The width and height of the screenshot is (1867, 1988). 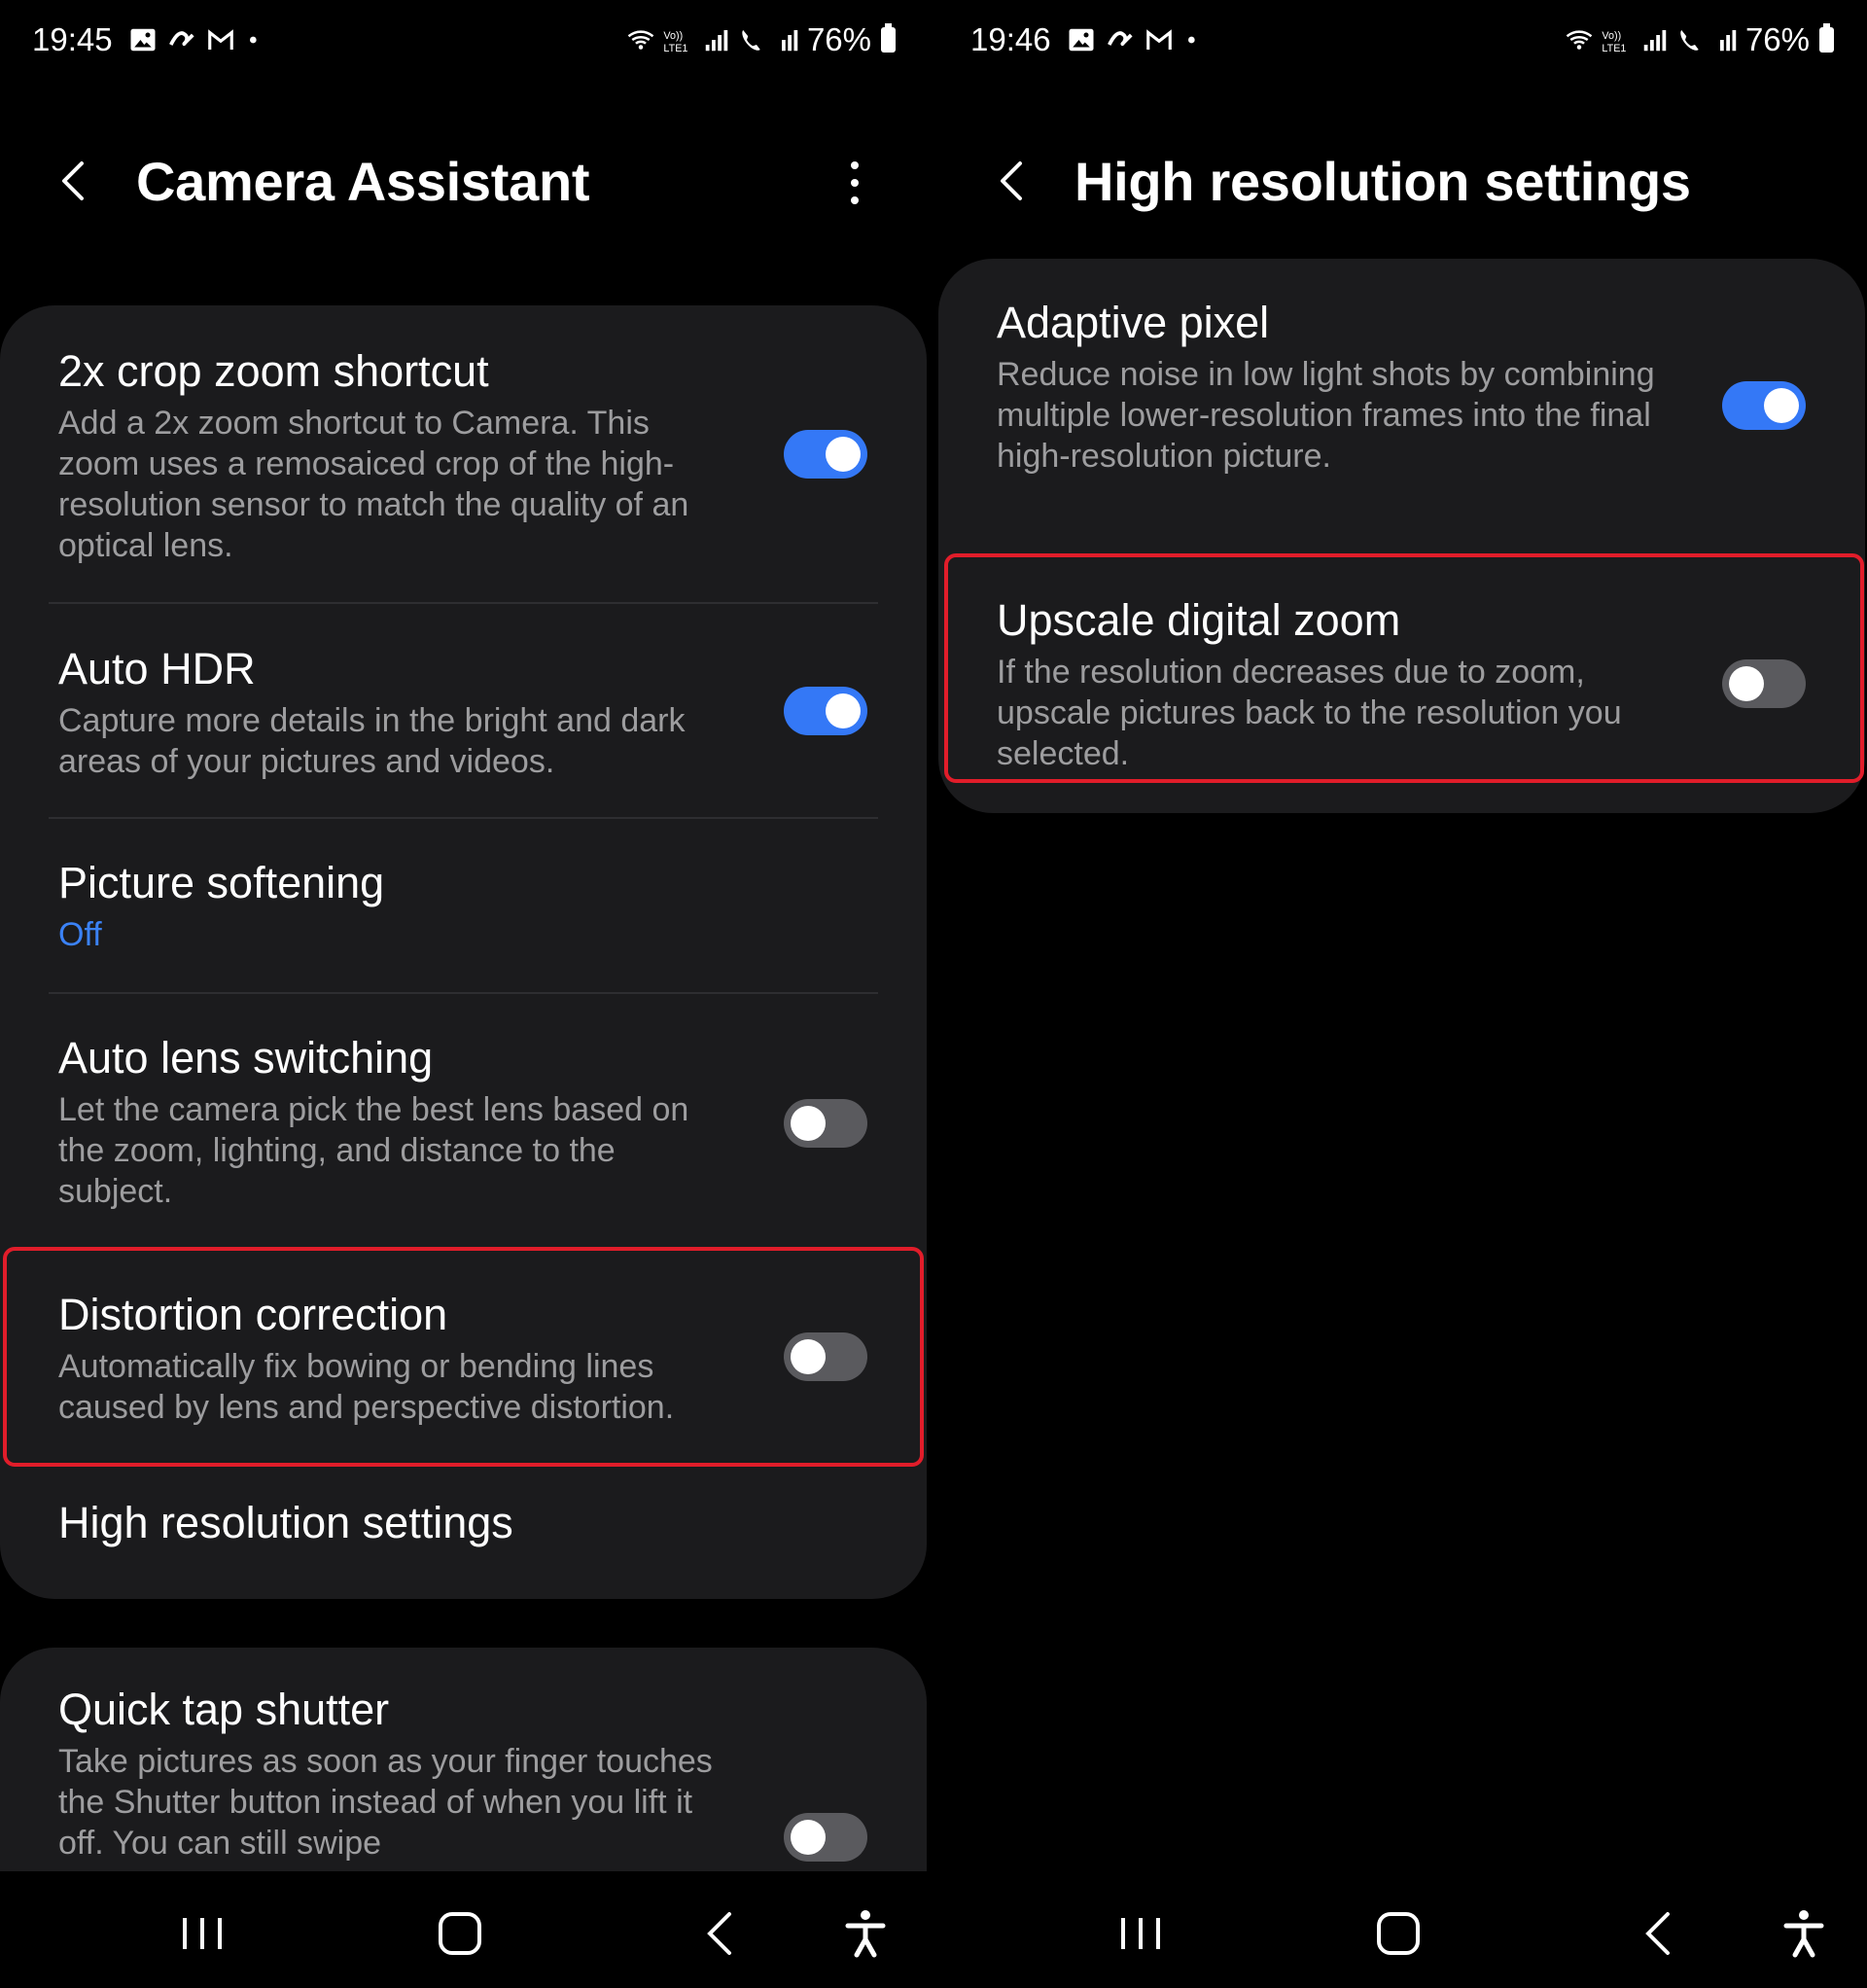 What do you see at coordinates (157, 668) in the screenshot?
I see `setting-title: Auto HDR` at bounding box center [157, 668].